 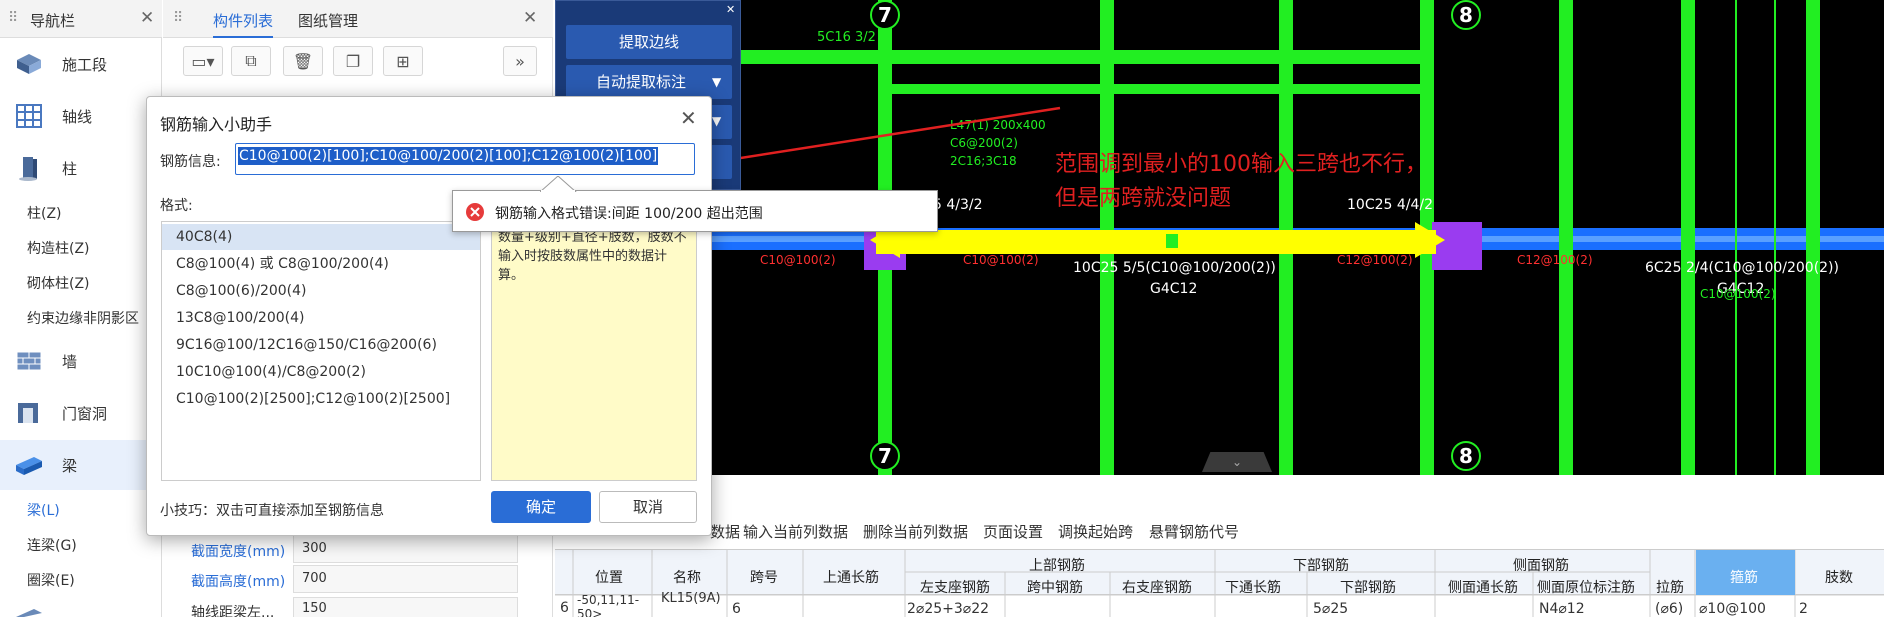 I want to click on header-stirrup: 箍筋, so click(x=1744, y=578).